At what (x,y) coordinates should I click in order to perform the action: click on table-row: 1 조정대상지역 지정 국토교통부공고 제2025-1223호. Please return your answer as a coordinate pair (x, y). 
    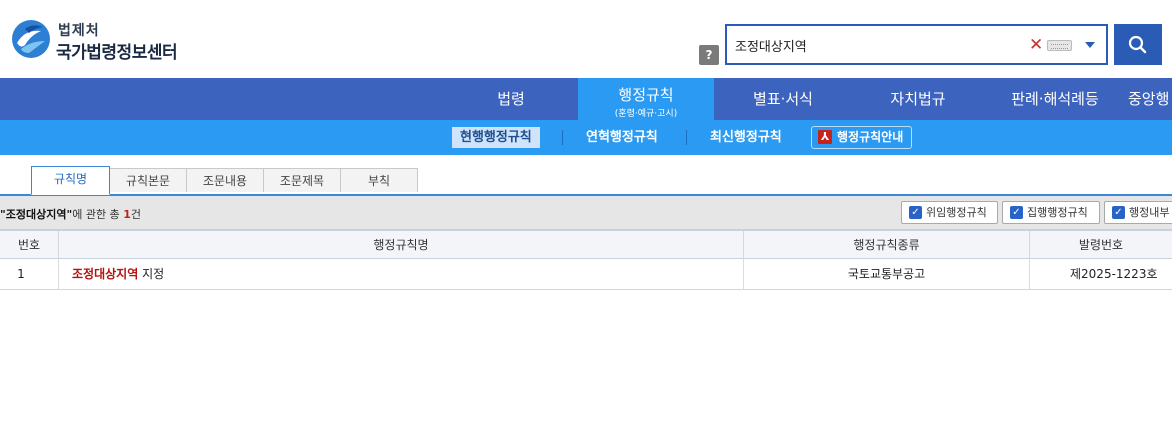
    Looking at the image, I should click on (586, 274).